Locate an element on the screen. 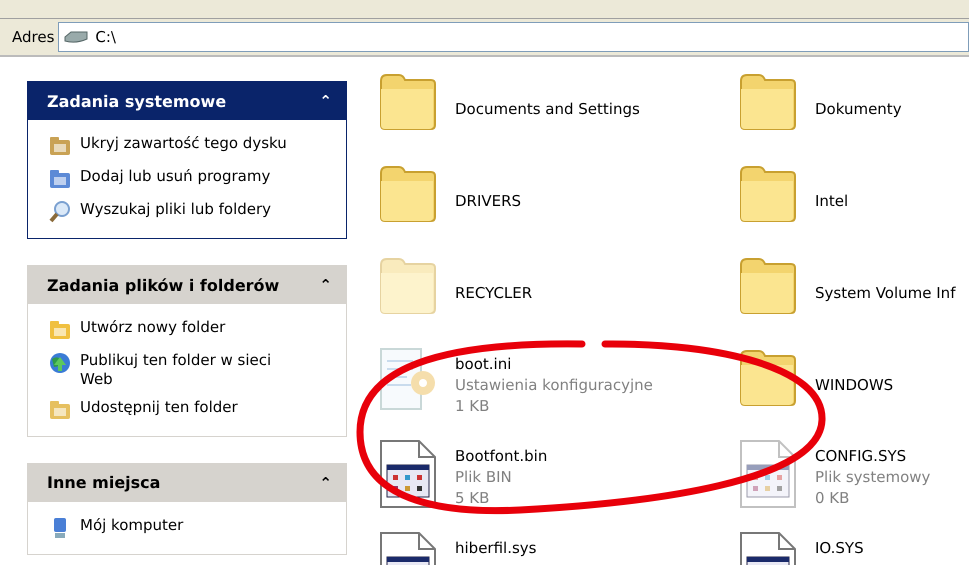 The image size is (969, 565). task-link: Dodaj lub usuń programy is located at coordinates (175, 176).